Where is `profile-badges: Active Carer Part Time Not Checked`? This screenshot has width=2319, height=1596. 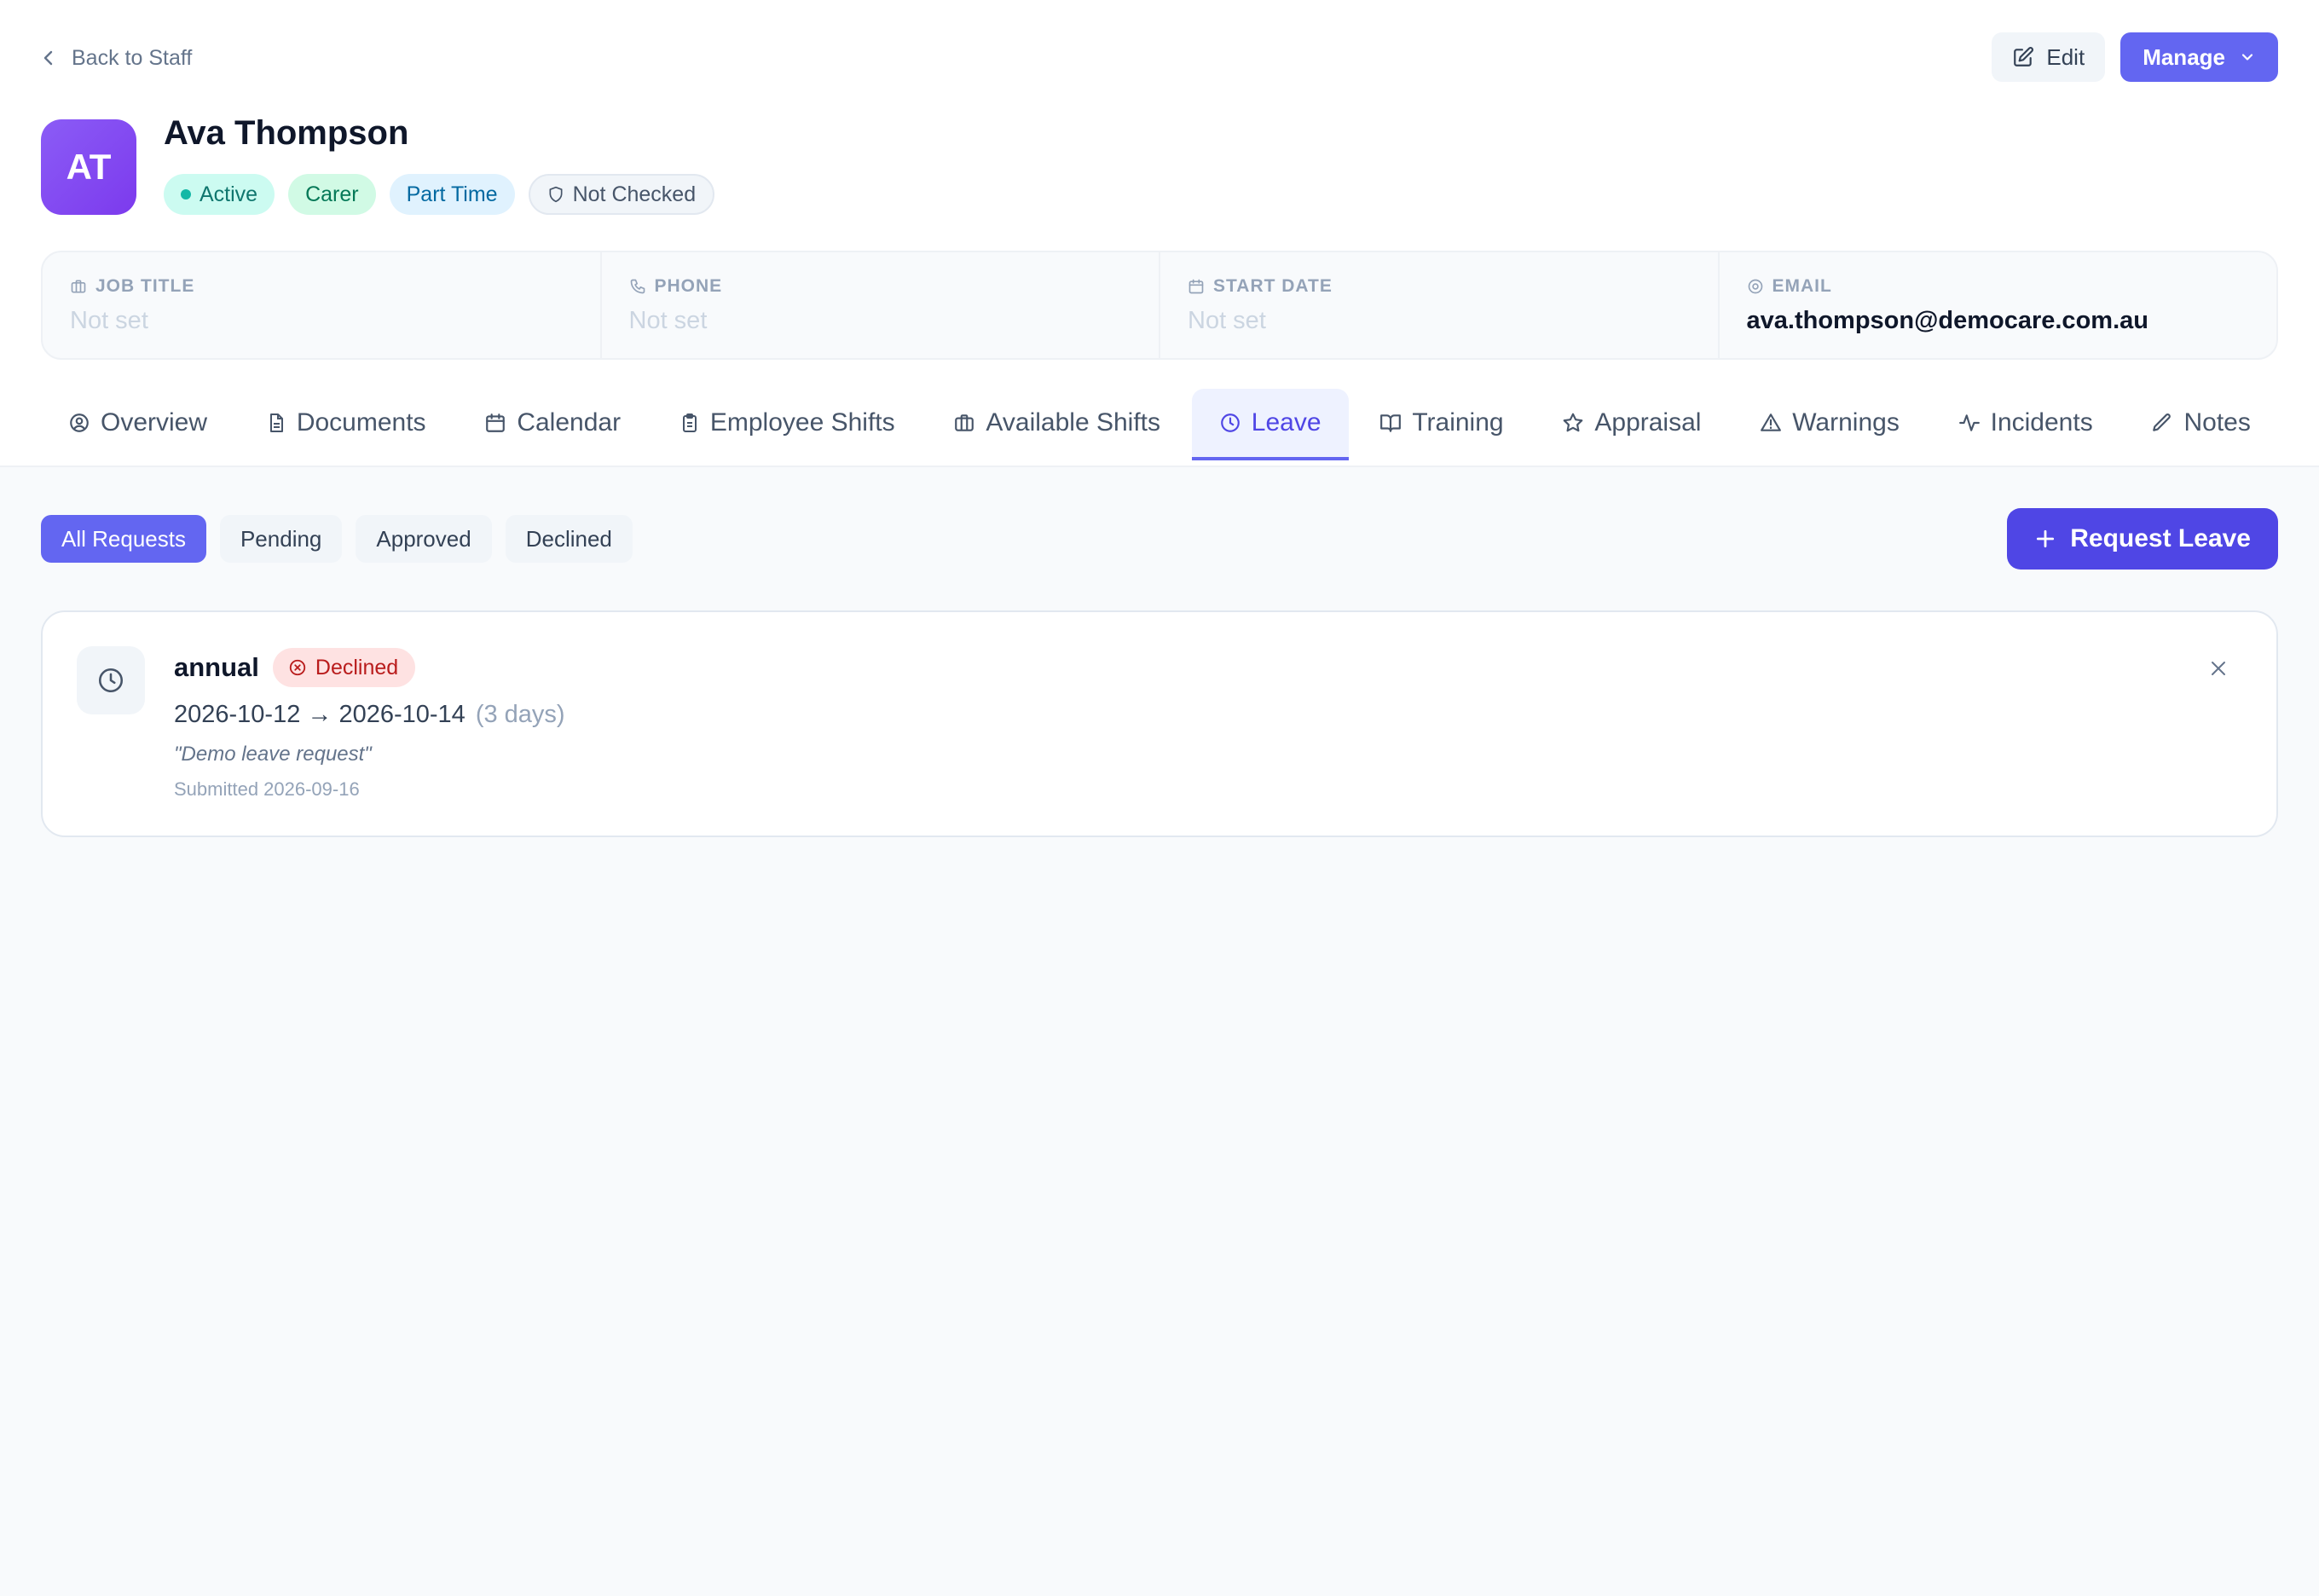
profile-badges: Active Carer Part Time Not Checked is located at coordinates (439, 194).